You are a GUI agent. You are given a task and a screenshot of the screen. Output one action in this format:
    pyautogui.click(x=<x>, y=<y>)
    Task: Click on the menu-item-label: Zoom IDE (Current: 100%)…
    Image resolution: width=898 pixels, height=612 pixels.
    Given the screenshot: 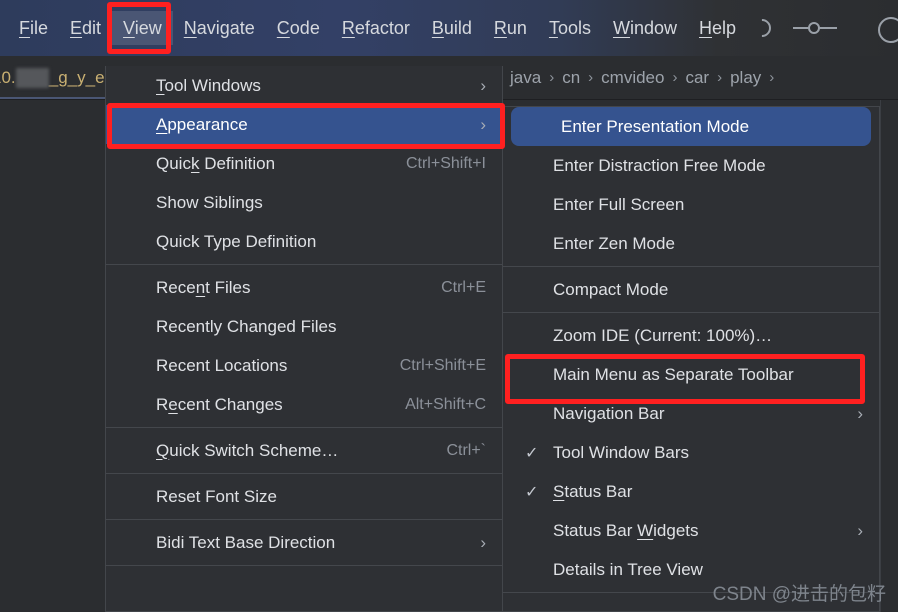 What is the action you would take?
    pyautogui.click(x=663, y=335)
    